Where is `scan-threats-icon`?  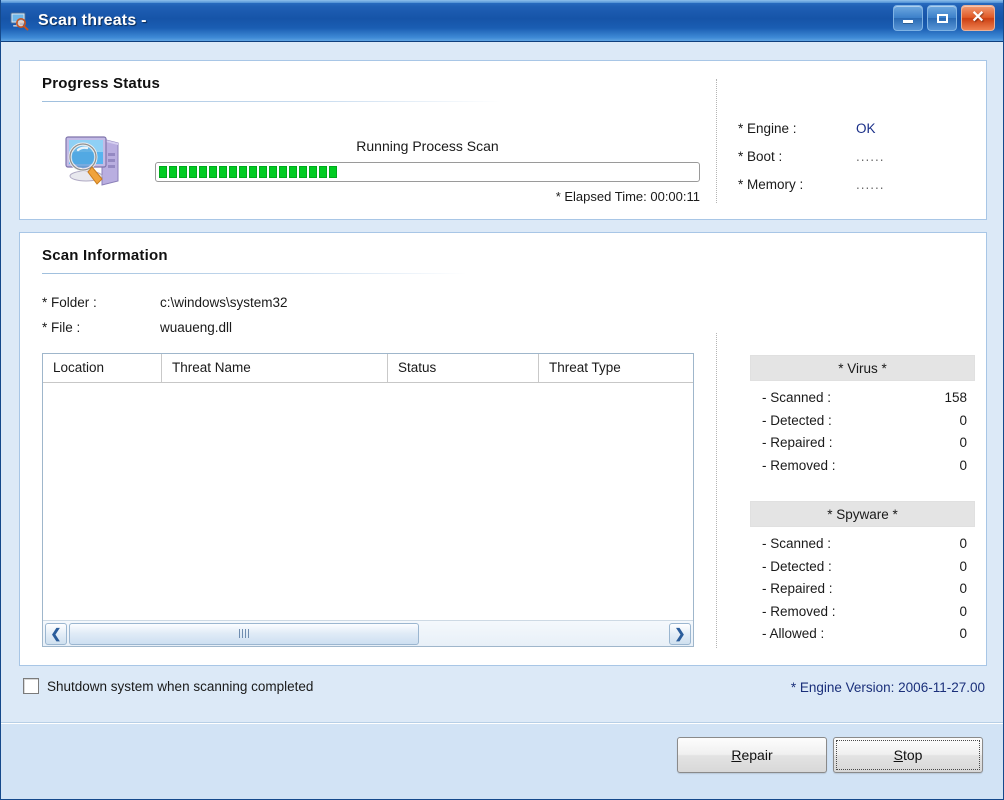
scan-threats-icon is located at coordinates (20, 21).